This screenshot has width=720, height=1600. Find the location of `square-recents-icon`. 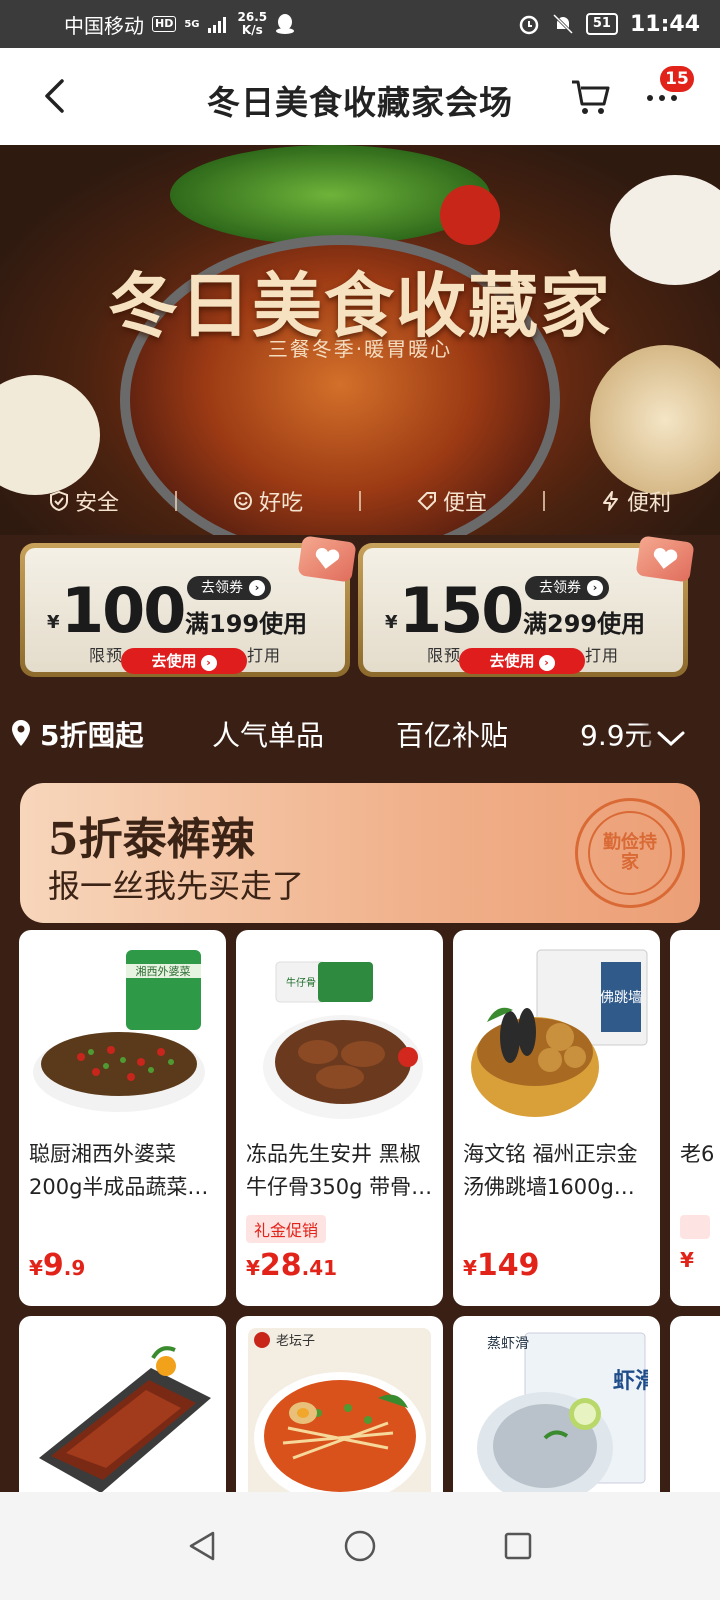

square-recents-icon is located at coordinates (518, 1546).